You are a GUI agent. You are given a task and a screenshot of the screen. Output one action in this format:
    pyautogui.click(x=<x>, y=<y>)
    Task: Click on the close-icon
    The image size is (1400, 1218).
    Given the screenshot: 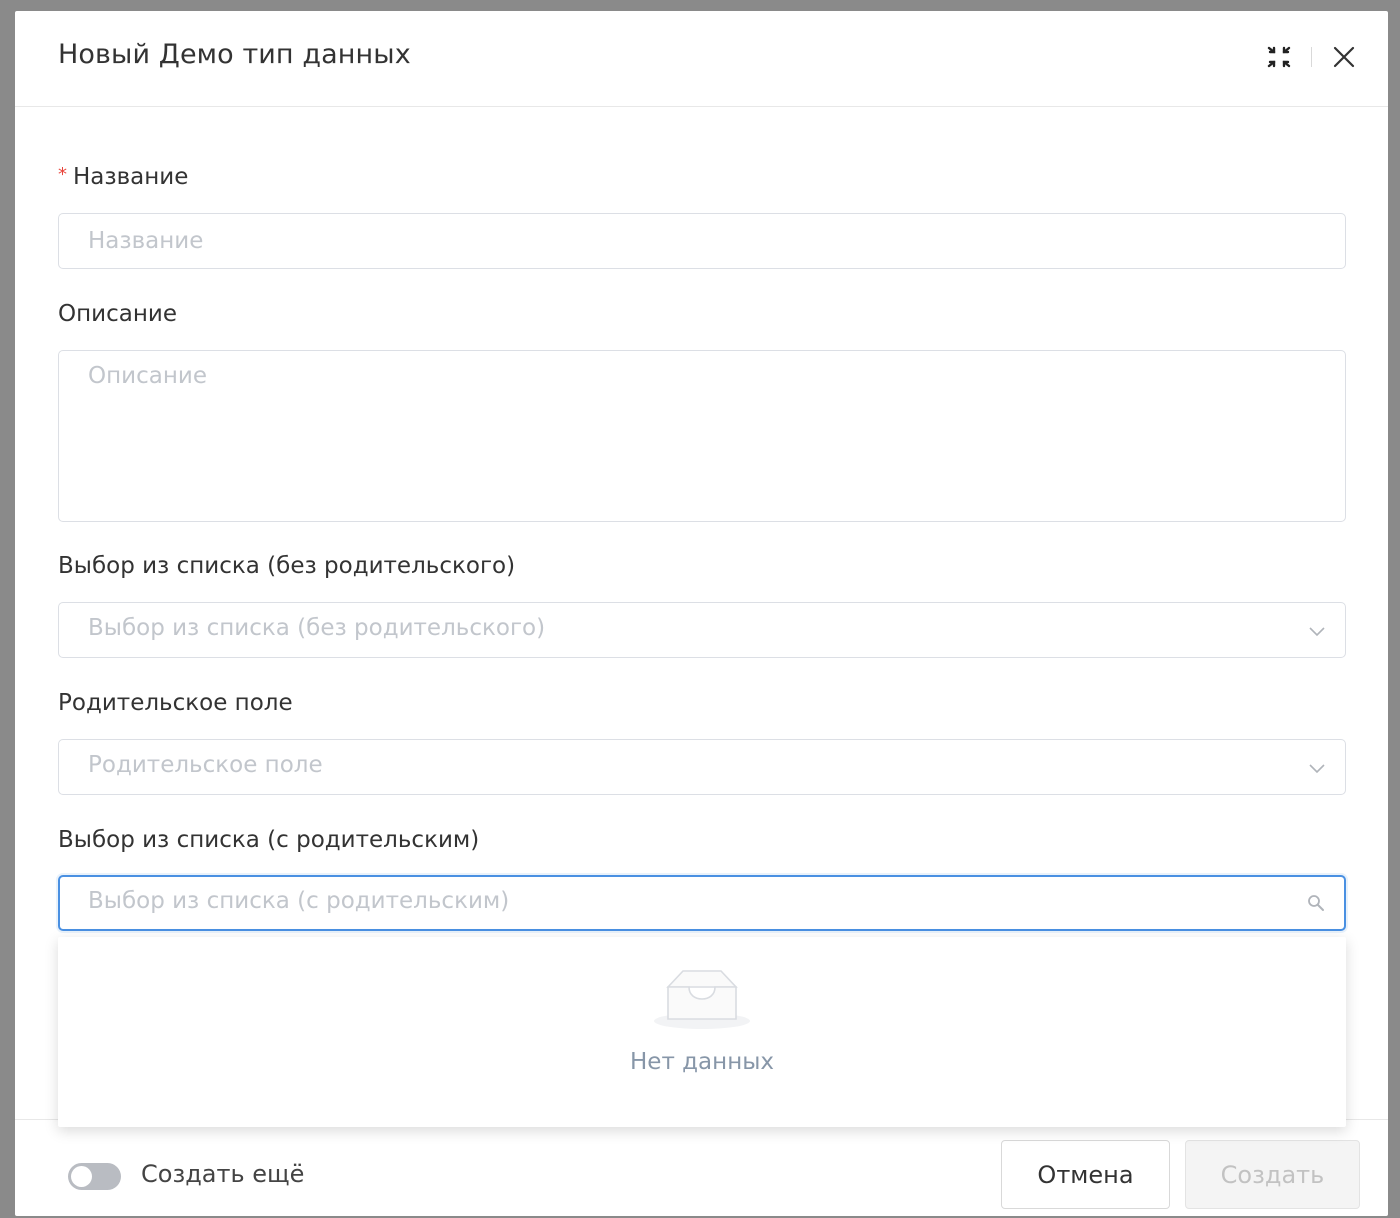 What is the action you would take?
    pyautogui.click(x=1344, y=57)
    